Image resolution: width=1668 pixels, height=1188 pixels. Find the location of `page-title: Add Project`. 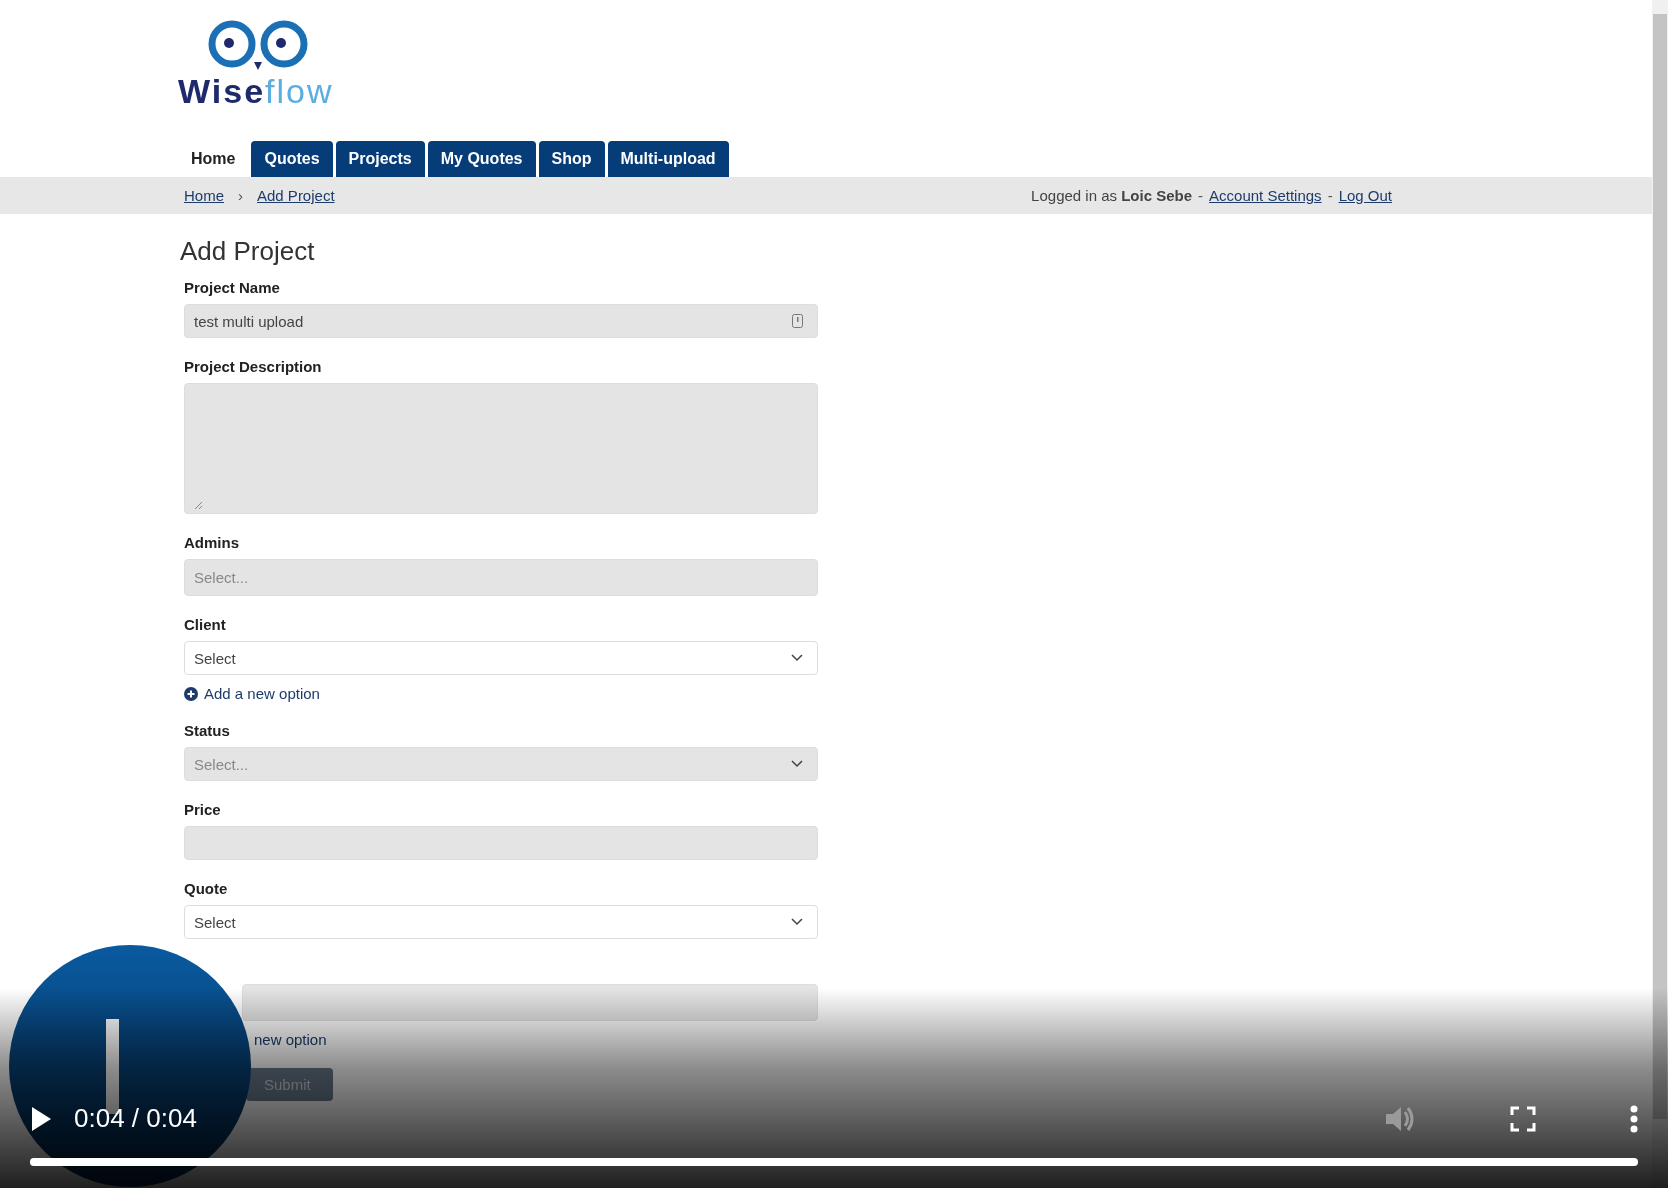

page-title: Add Project is located at coordinates (248, 251).